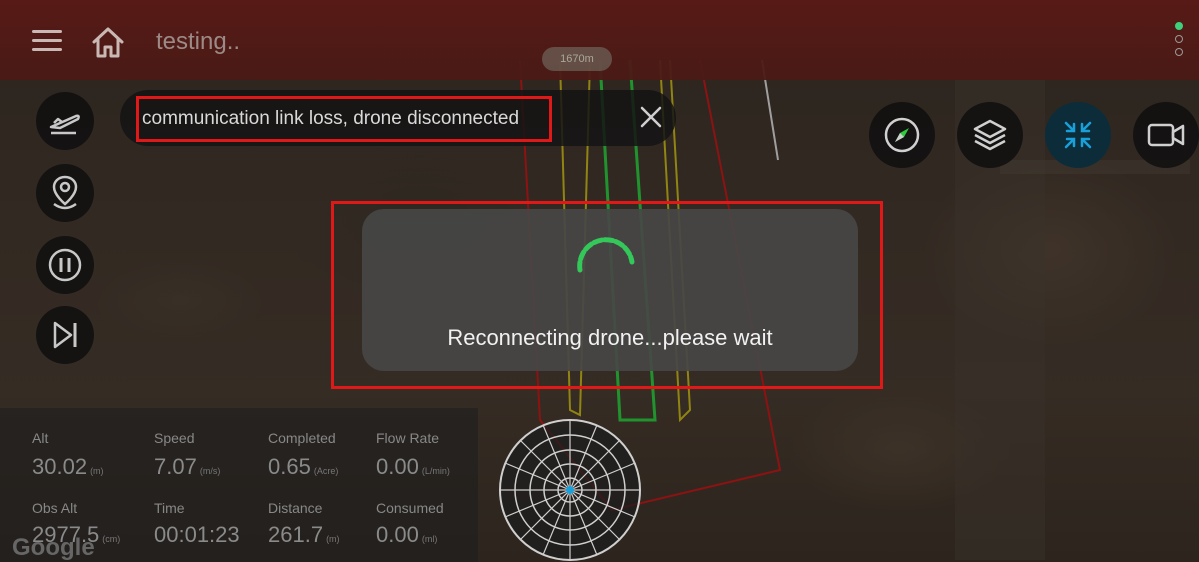 This screenshot has height=562, width=1199. I want to click on layers-icon, so click(990, 135).